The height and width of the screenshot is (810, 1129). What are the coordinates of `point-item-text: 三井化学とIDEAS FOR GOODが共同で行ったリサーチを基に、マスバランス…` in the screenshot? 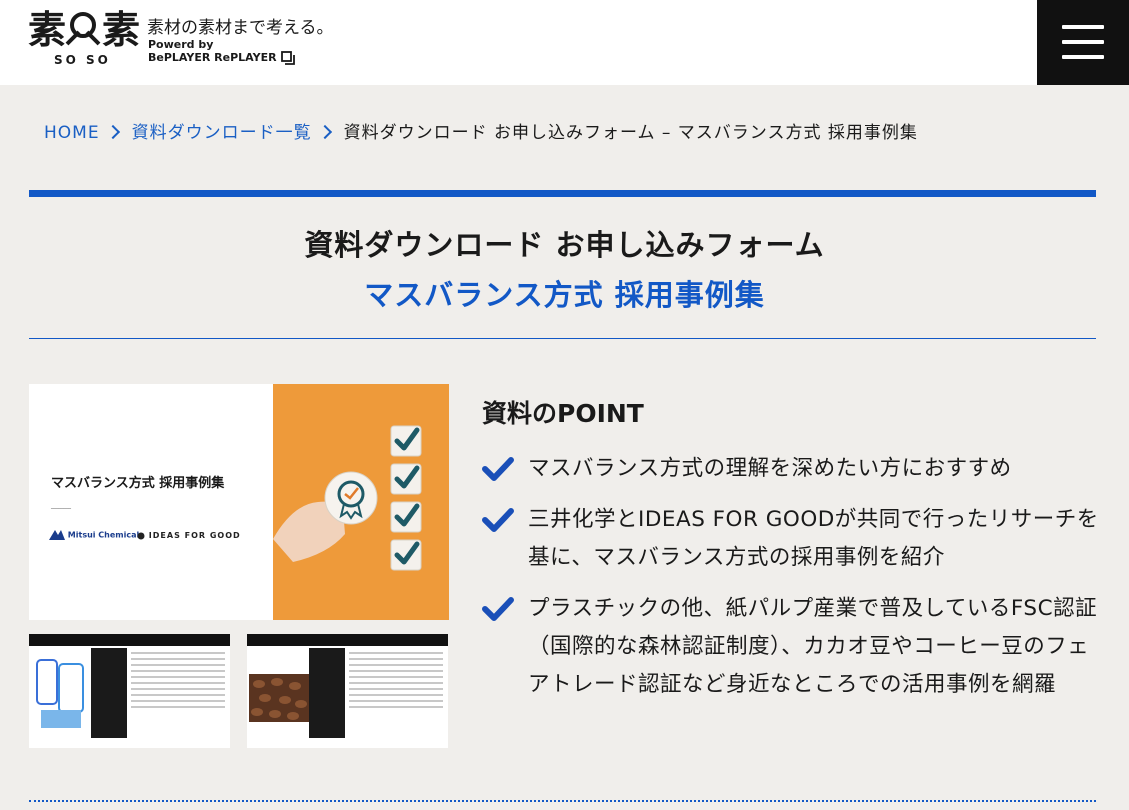 It's located at (813, 538).